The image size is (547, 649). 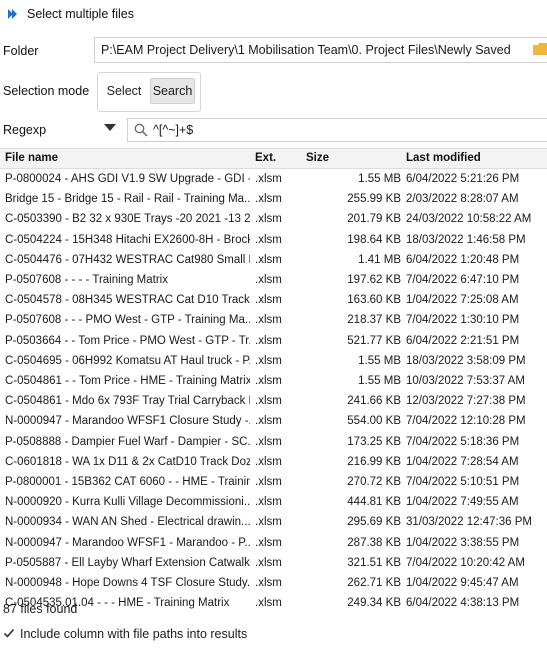 I want to click on last-modified-cell: 7/04/2022 12:10:28 PM, so click(x=466, y=421).